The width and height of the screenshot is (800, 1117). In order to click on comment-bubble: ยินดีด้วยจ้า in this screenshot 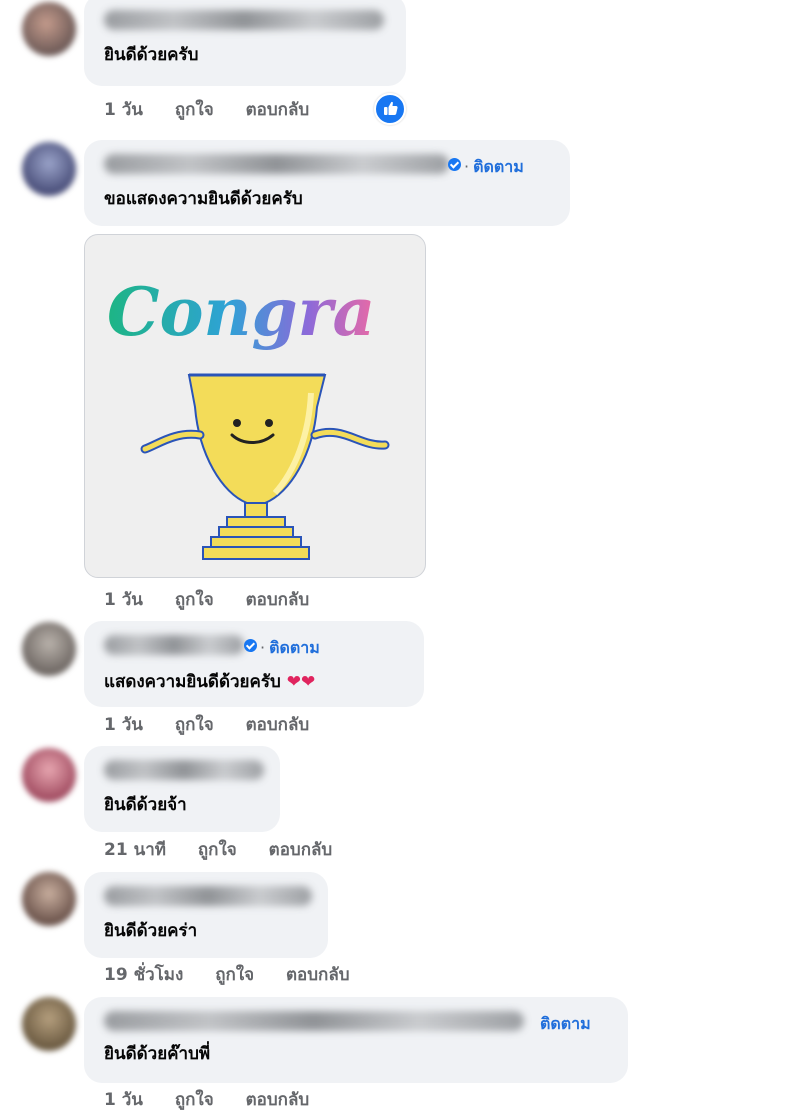, I will do `click(182, 789)`.